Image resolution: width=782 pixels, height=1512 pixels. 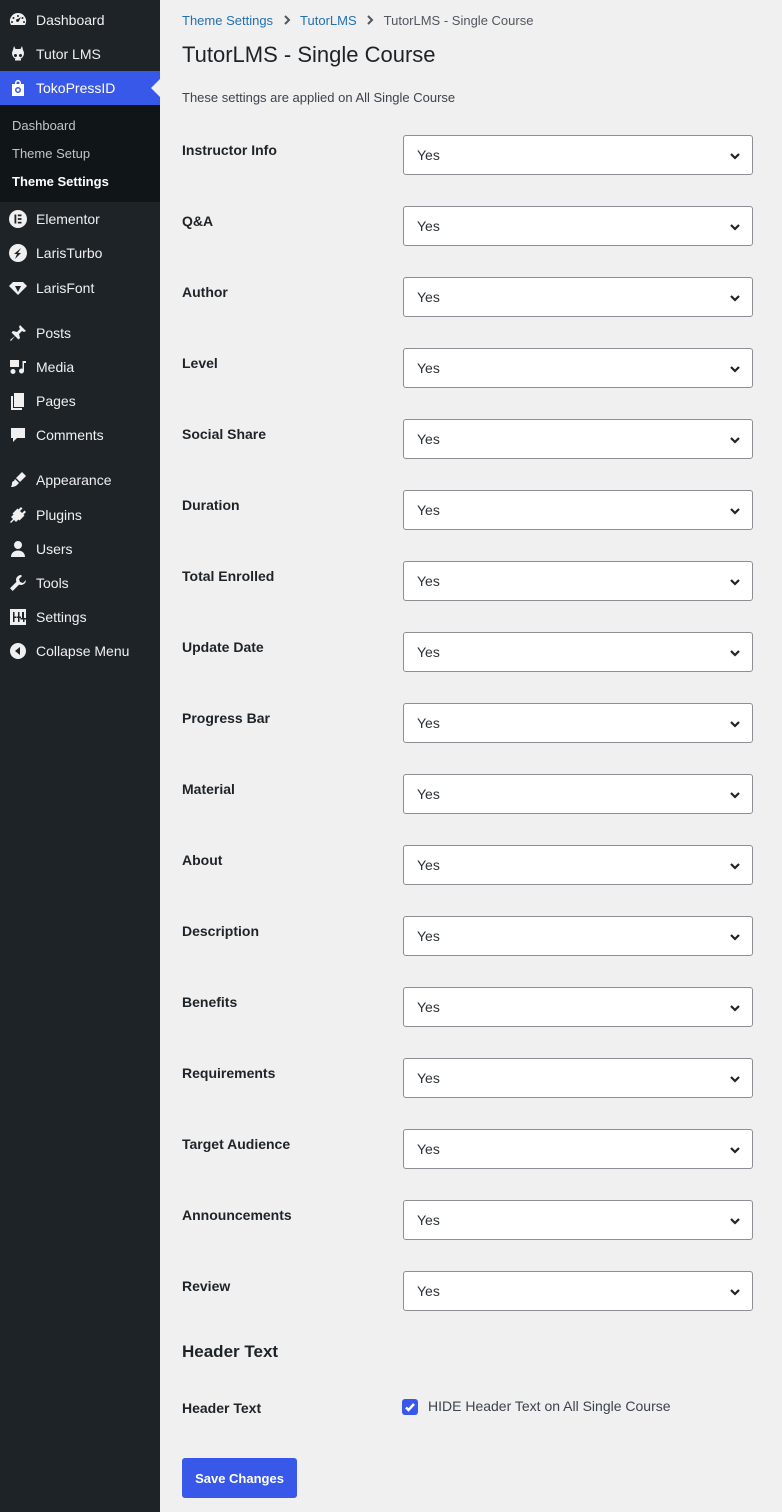 I want to click on breadcrumb-link-theme-settings: Theme Settings, so click(x=227, y=20).